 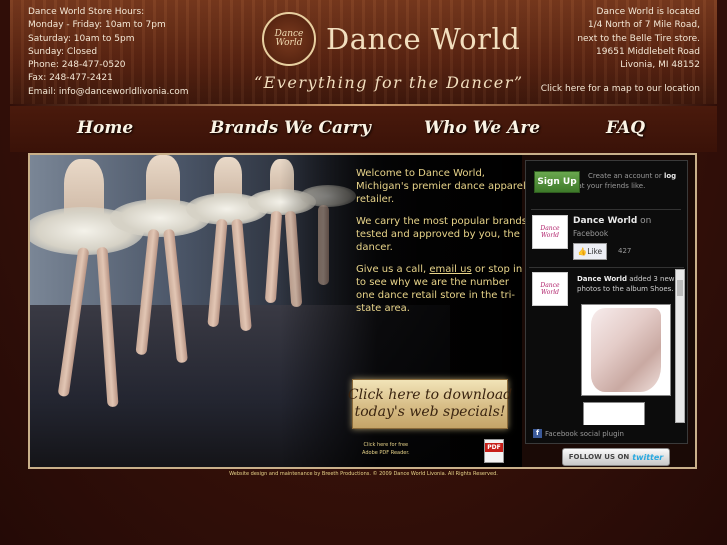 I want to click on contact-text: Give us a call,, so click(x=393, y=269).